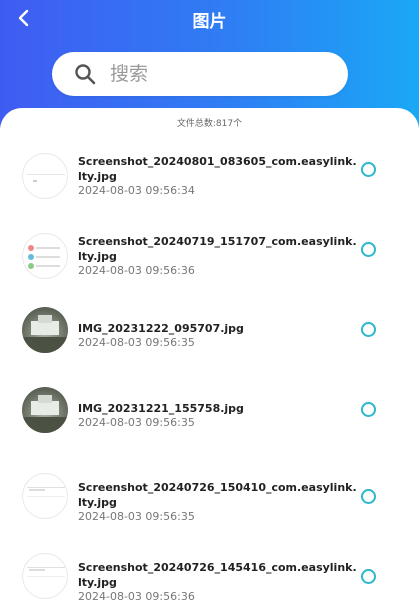 Image resolution: width=419 pixels, height=607 pixels. Describe the element at coordinates (210, 74) in the screenshot. I see `search-input` at that location.